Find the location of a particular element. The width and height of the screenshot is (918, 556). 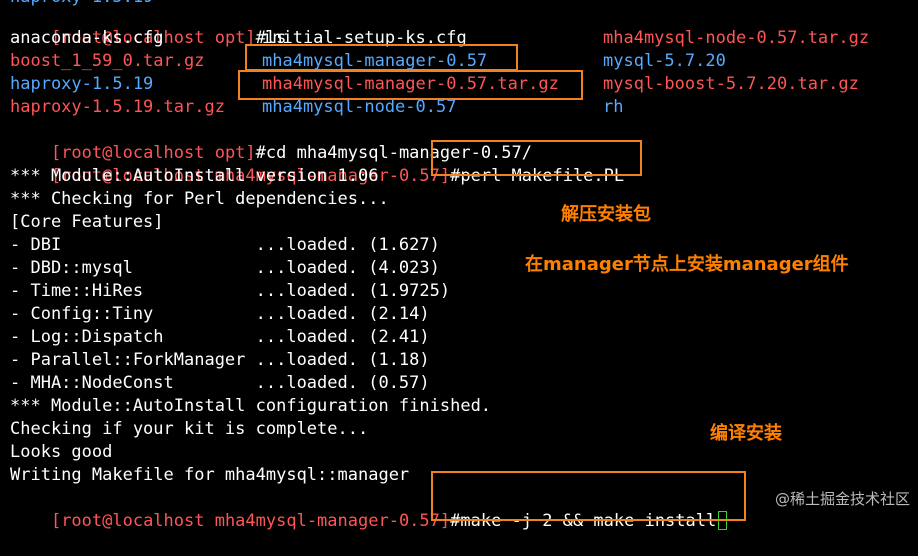

dependency-line: - DBD::mysql ...loaded. (4.023) is located at coordinates (225, 268).